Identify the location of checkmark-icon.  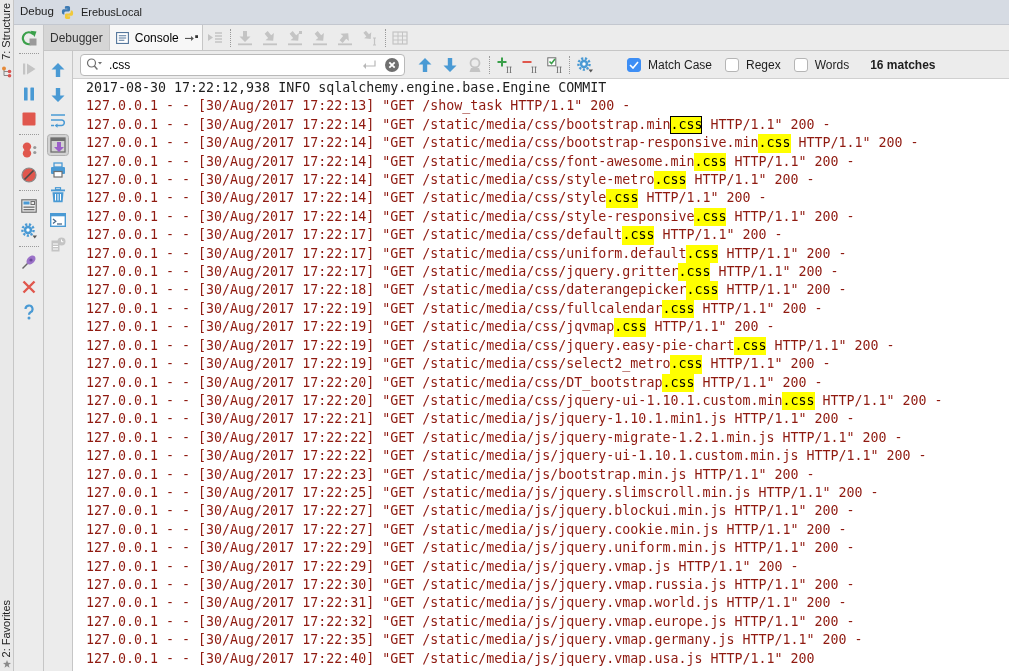
(634, 64).